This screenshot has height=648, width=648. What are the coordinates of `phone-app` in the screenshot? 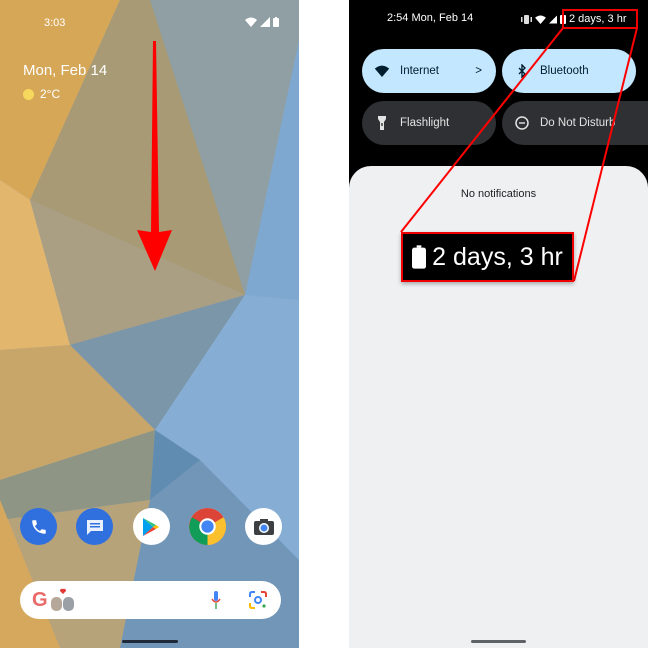 It's located at (38, 526).